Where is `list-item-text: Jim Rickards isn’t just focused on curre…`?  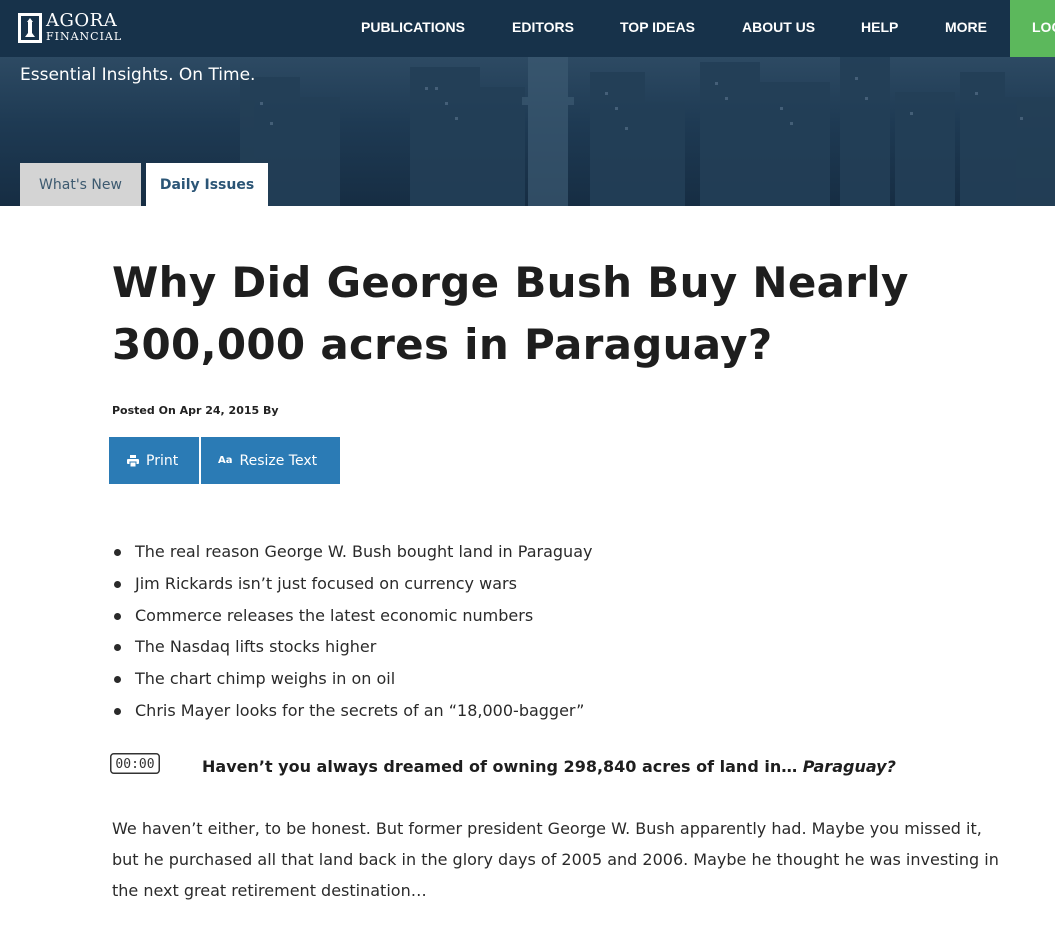 list-item-text: Jim Rickards isn’t just focused on curre… is located at coordinates (326, 583).